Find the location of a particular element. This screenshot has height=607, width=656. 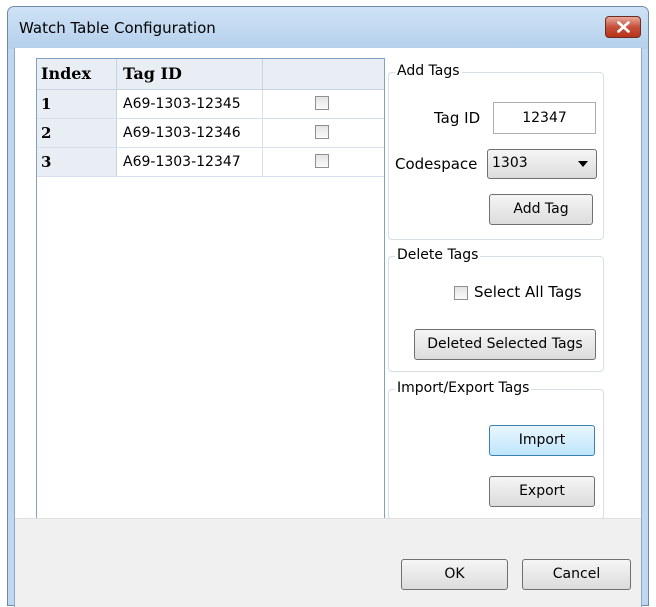

column-header-select is located at coordinates (323, 74).